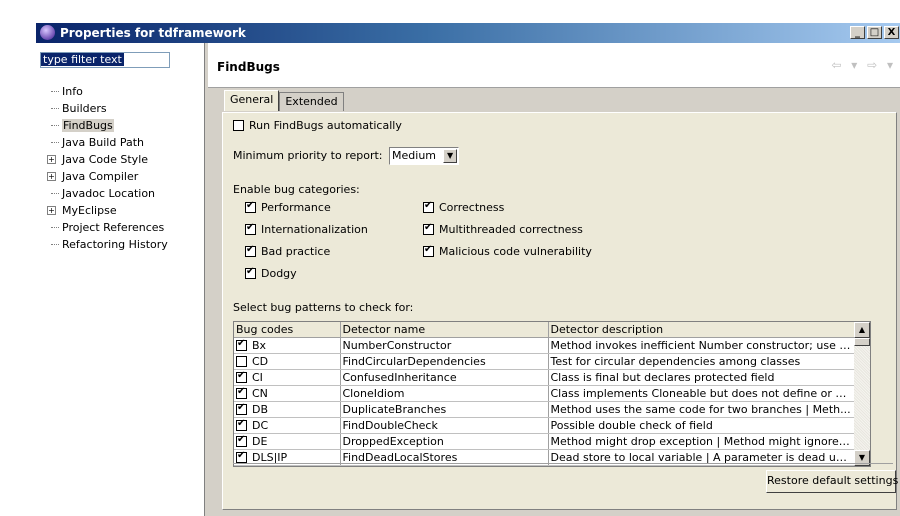  I want to click on tree-item-info: Info, so click(107, 91).